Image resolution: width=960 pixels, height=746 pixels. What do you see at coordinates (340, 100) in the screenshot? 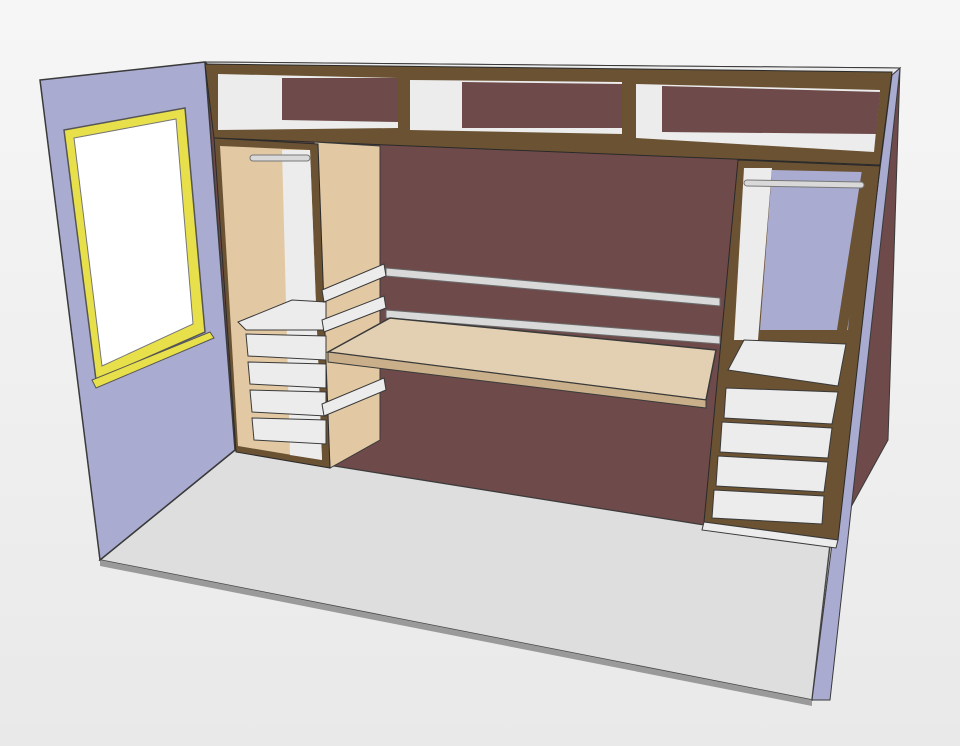
I see `cubby-left-back` at bounding box center [340, 100].